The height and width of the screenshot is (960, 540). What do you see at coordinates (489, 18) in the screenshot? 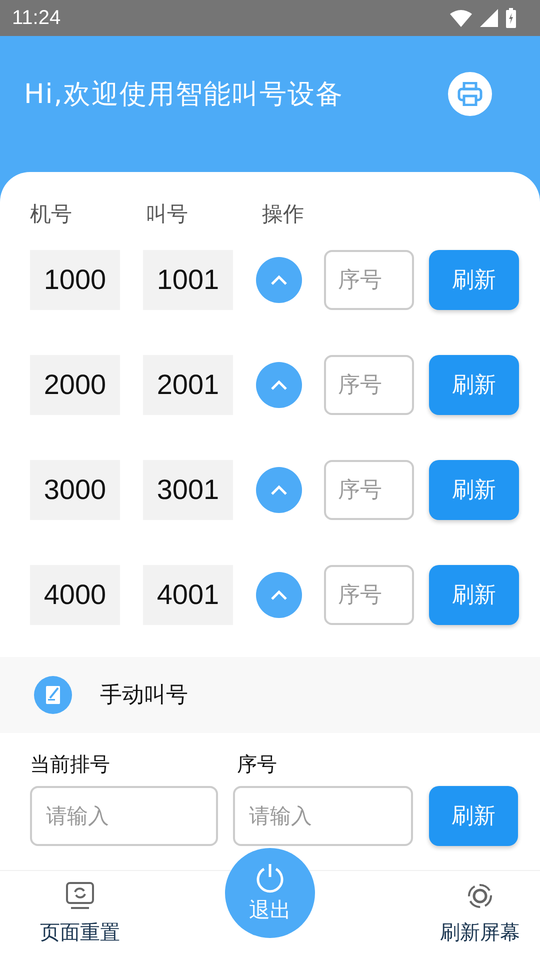
I see `signal-icon` at bounding box center [489, 18].